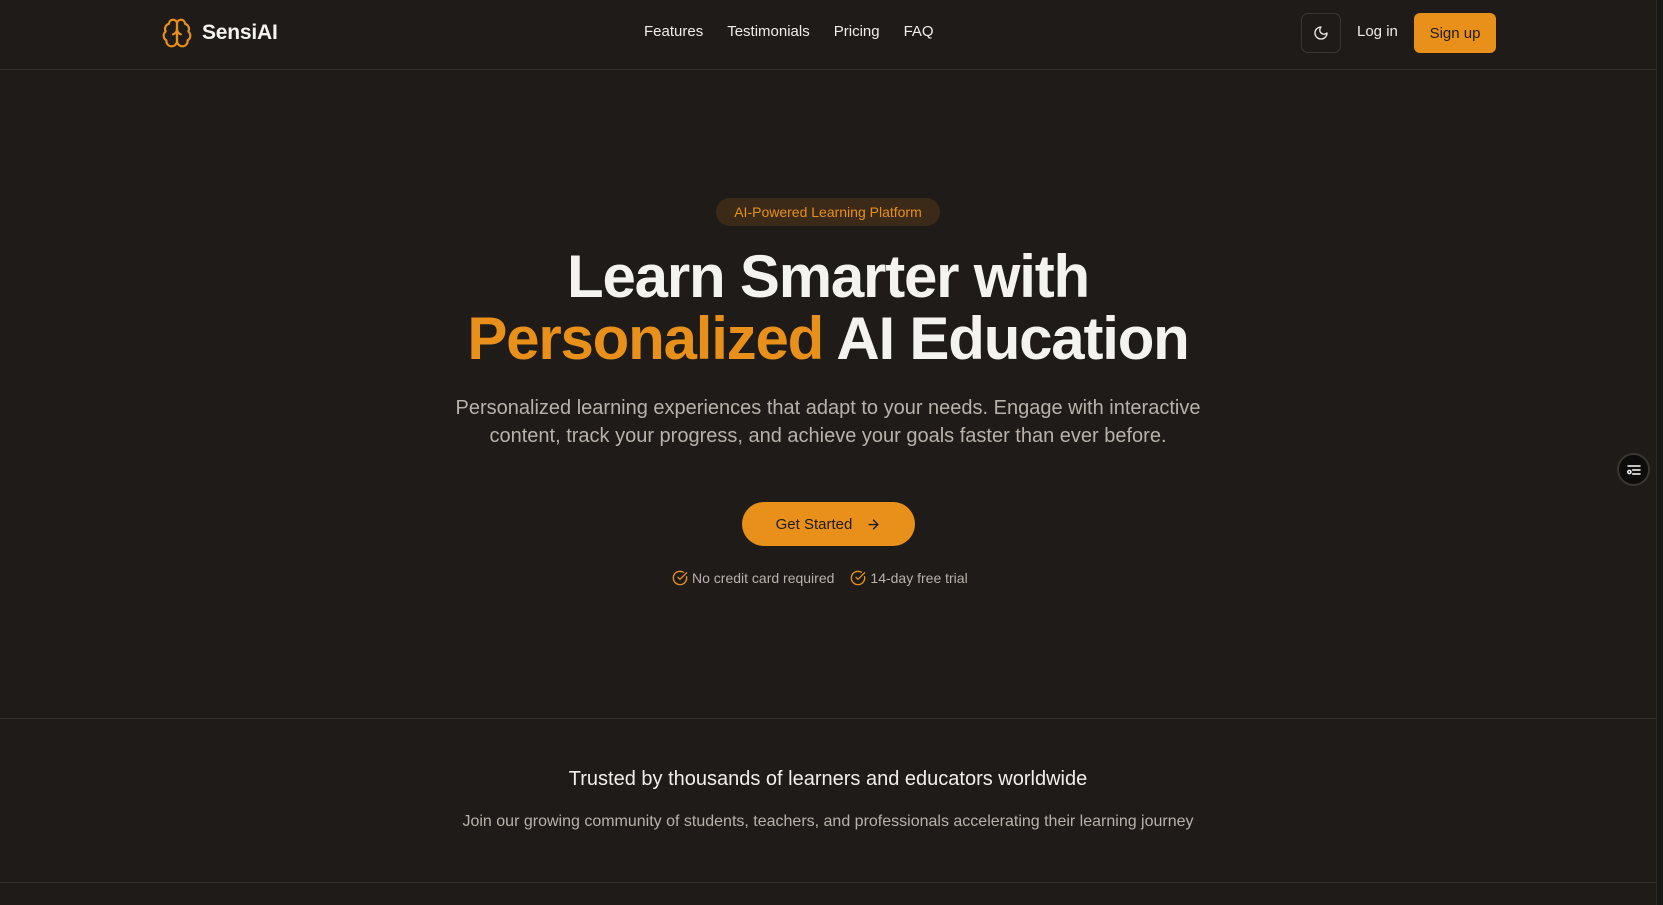  I want to click on moon-icon, so click(1321, 33).